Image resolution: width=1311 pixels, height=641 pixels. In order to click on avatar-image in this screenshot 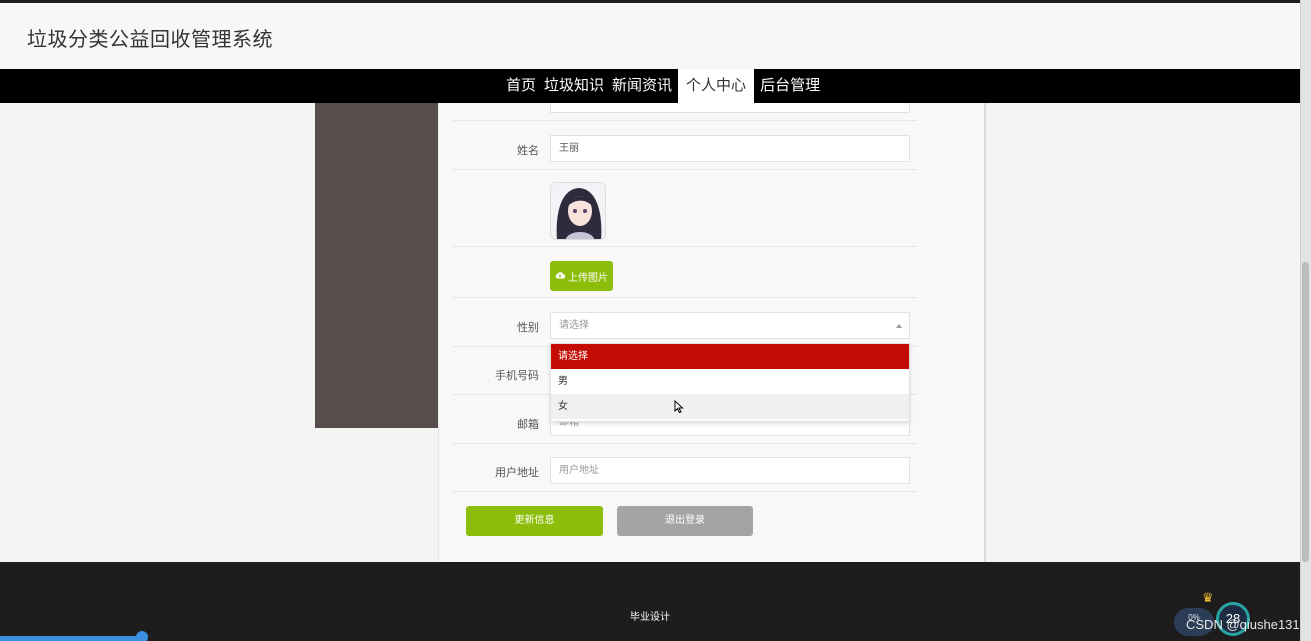, I will do `click(578, 211)`.